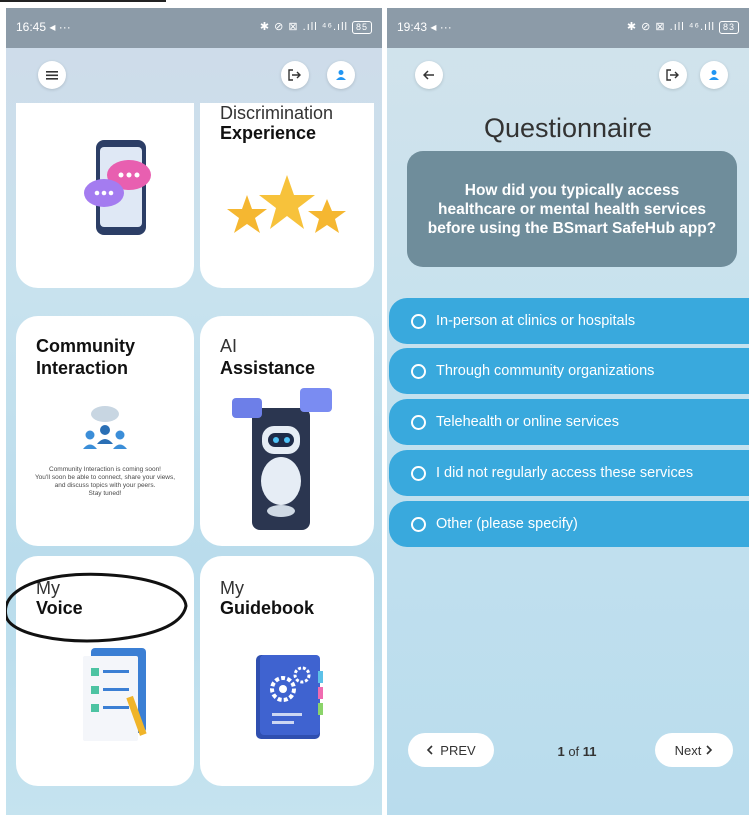  Describe the element at coordinates (267, 608) in the screenshot. I see `card-title-line2: Guidebook` at that location.